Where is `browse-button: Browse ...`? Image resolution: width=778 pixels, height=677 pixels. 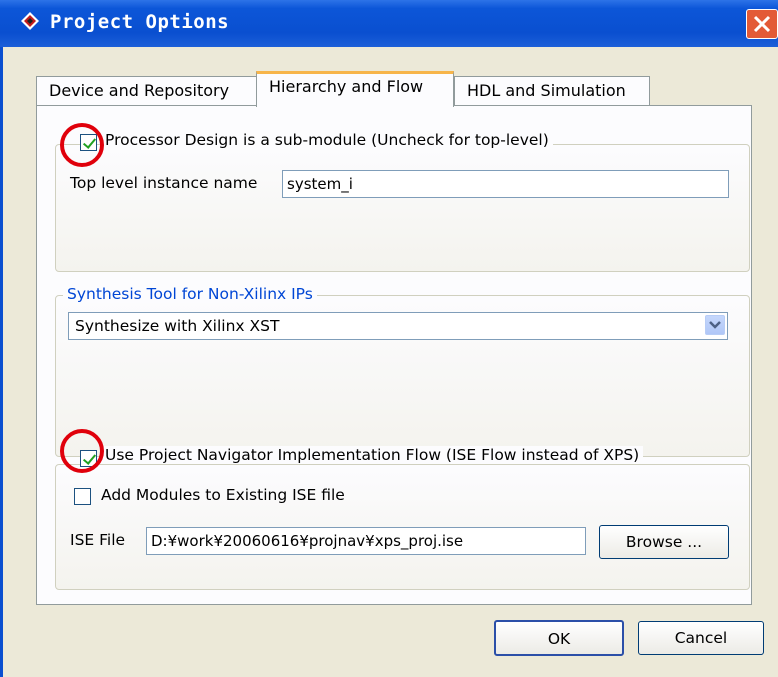
browse-button: Browse ... is located at coordinates (664, 542).